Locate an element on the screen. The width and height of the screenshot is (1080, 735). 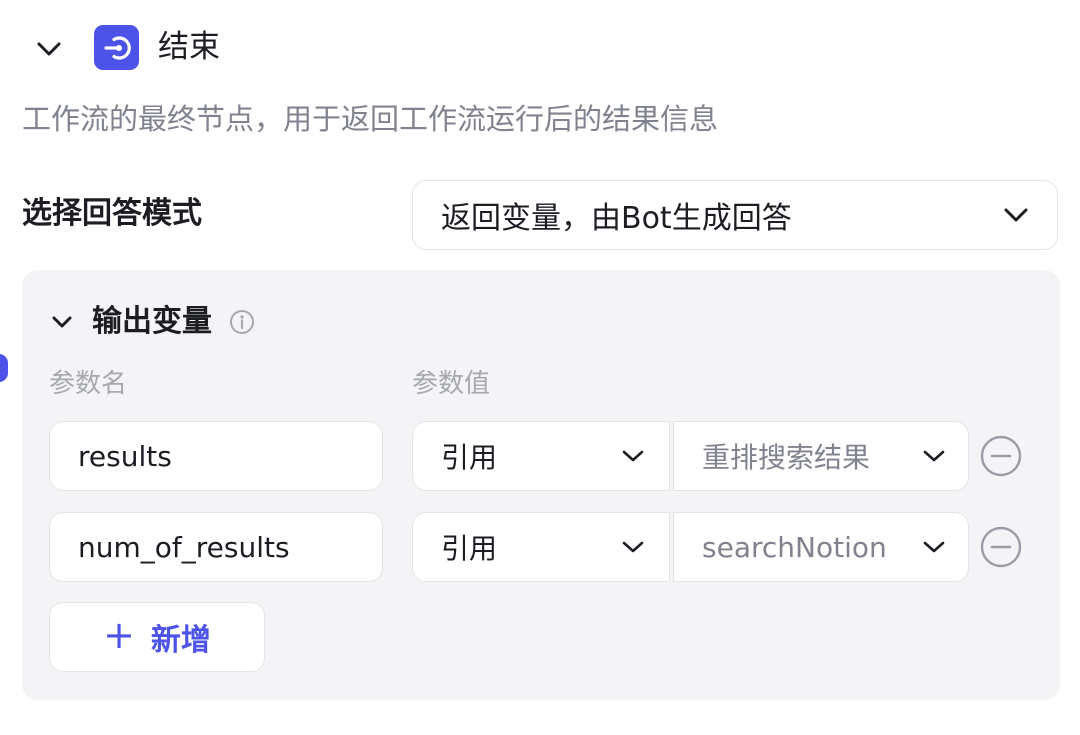
collapse-output-button is located at coordinates (62, 322).